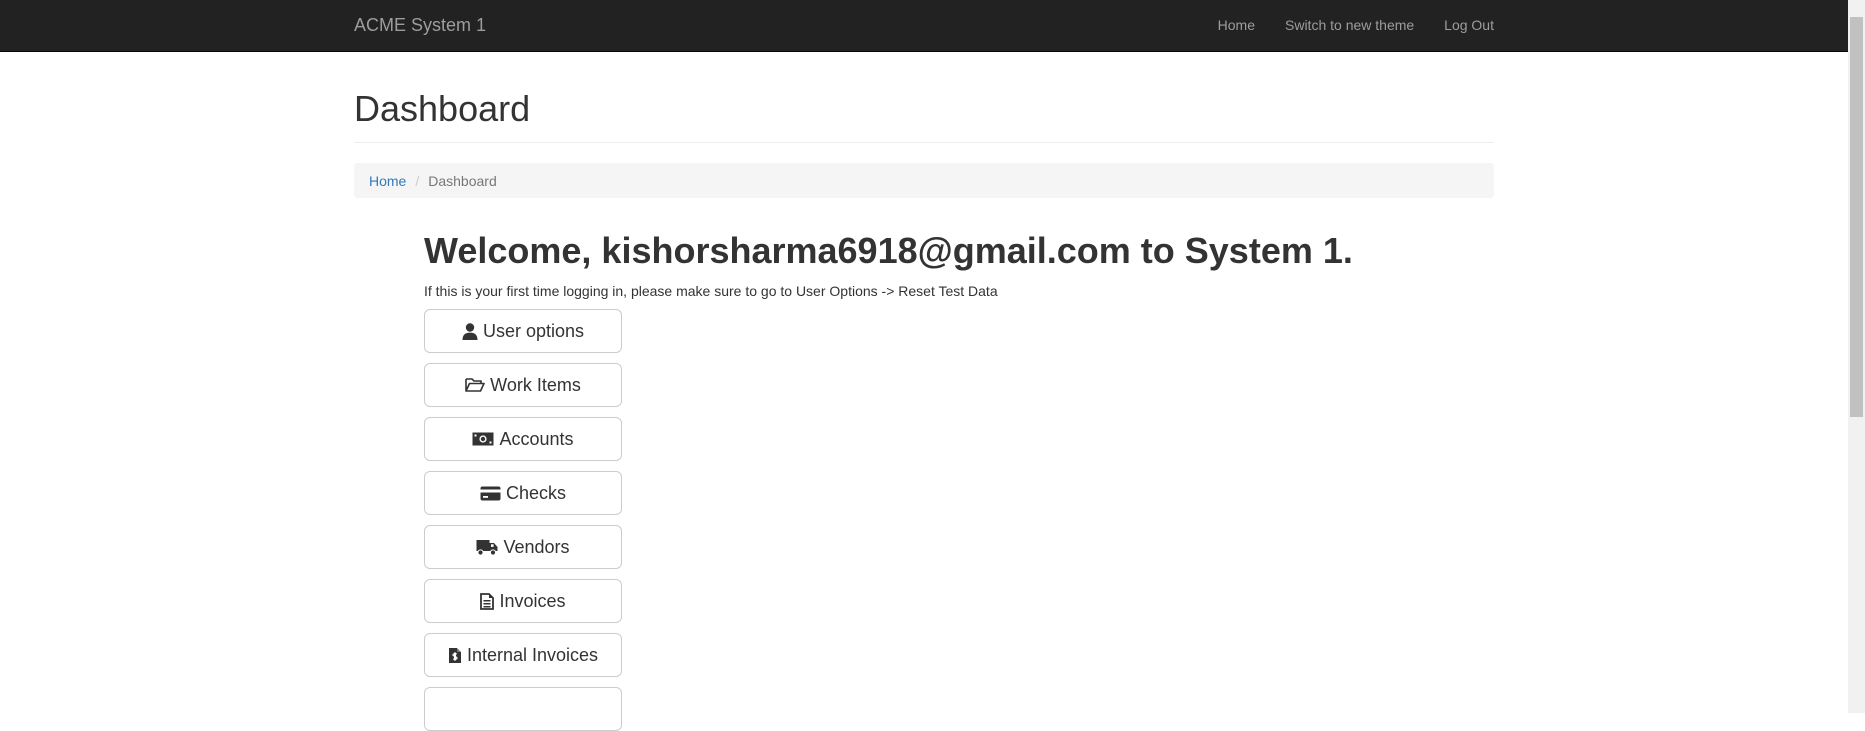  I want to click on file-text-icon, so click(487, 601).